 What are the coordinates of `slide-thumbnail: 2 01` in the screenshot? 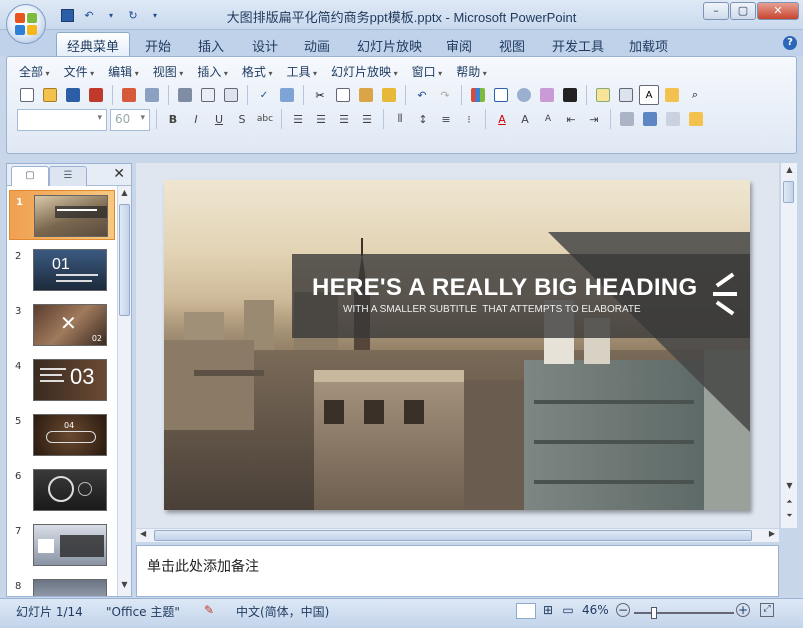 It's located at (62, 270).